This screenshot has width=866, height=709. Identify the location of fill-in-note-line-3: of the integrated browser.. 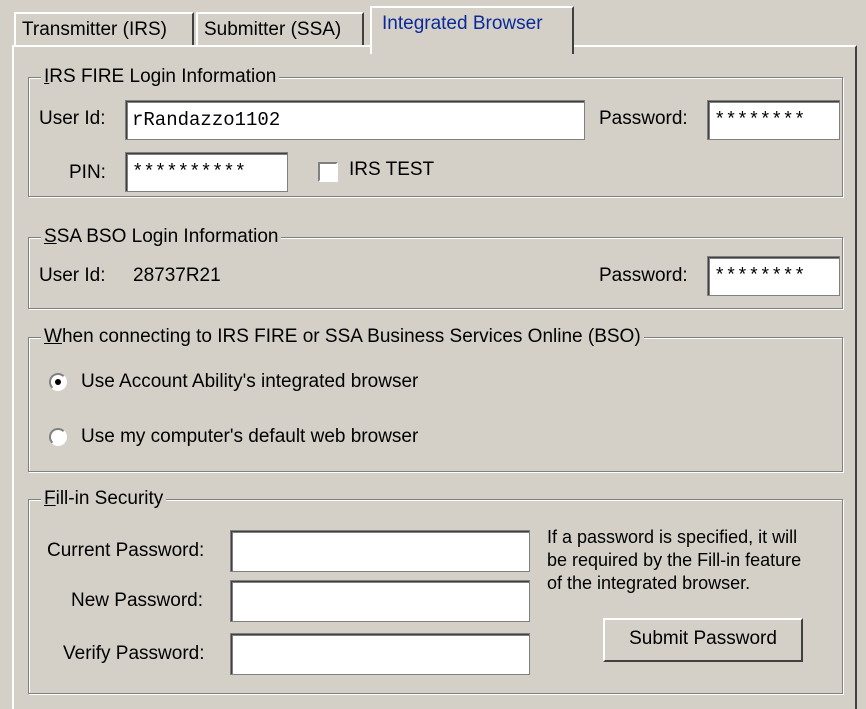
(649, 583).